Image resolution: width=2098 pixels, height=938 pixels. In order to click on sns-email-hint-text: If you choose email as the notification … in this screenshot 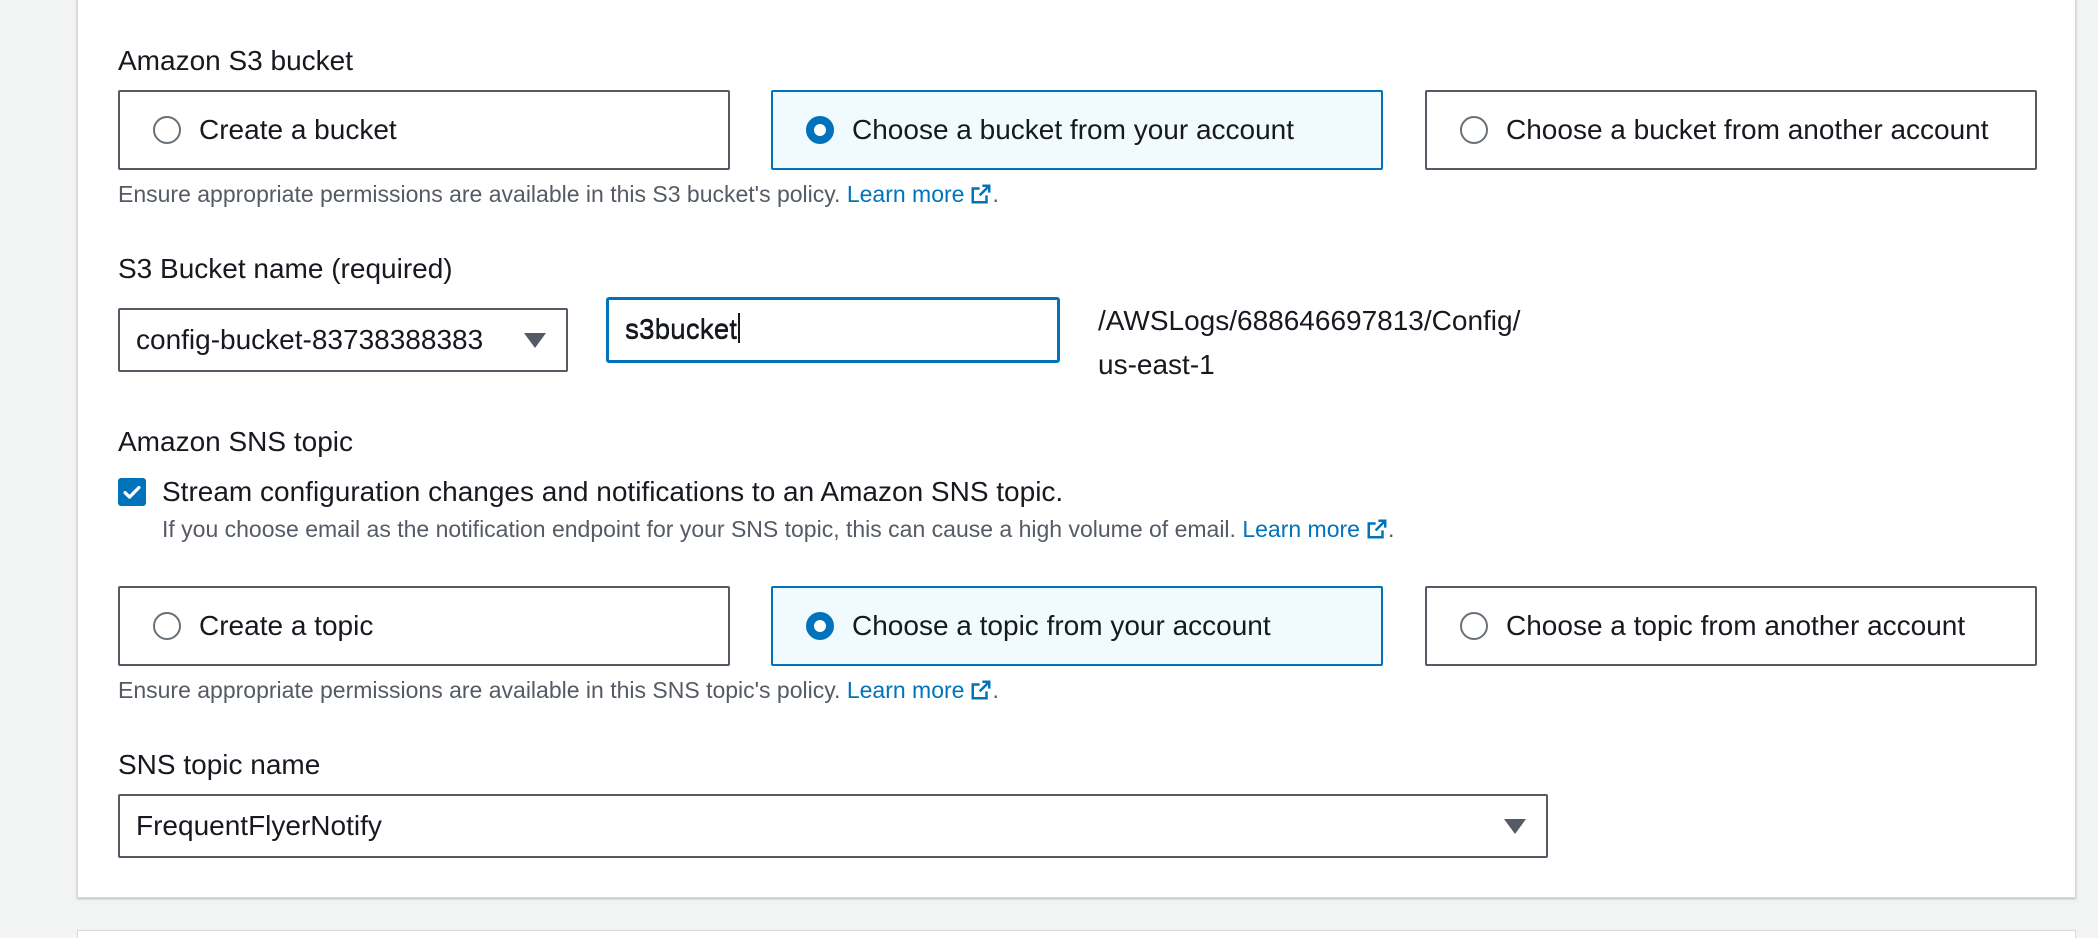, I will do `click(699, 529)`.